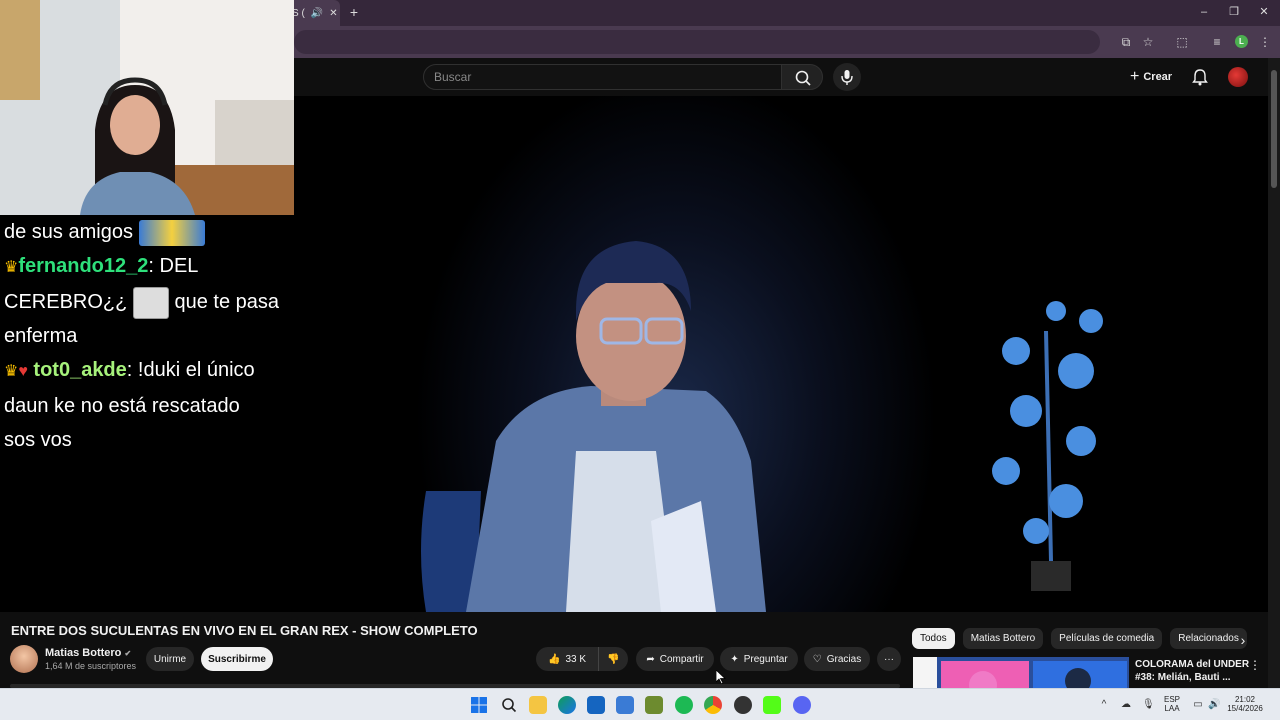 This screenshot has width=1280, height=720. I want to click on language-indicator: ESP LAA, so click(1172, 704).